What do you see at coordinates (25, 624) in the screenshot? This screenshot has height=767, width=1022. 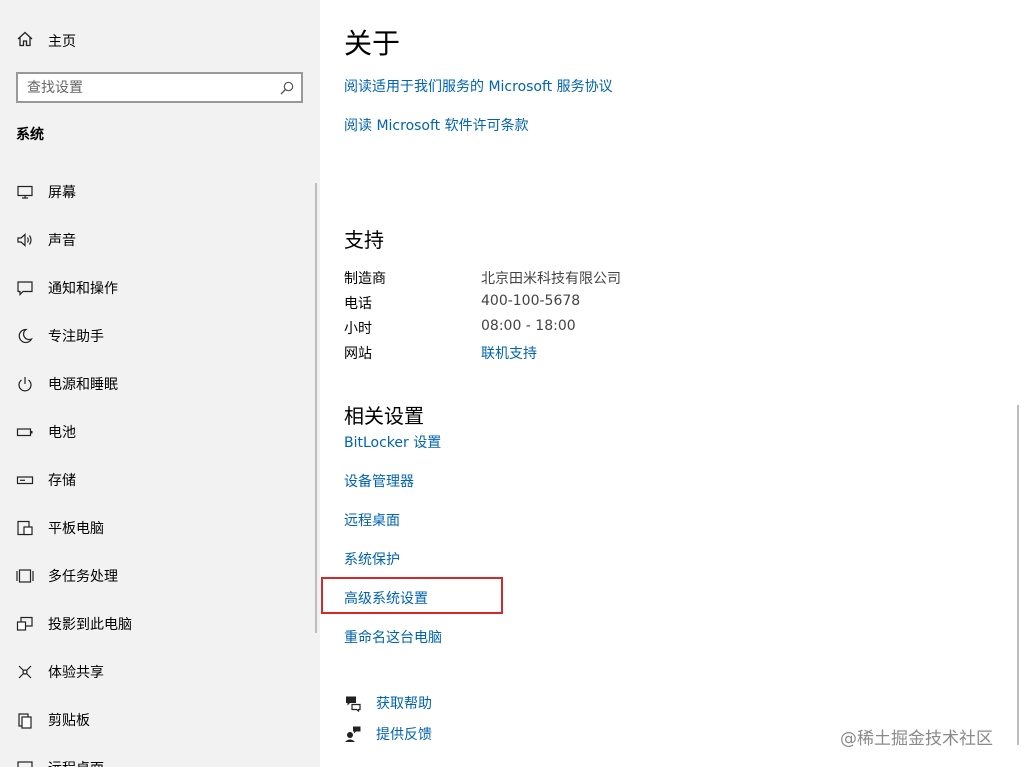 I see `projection-icon` at bounding box center [25, 624].